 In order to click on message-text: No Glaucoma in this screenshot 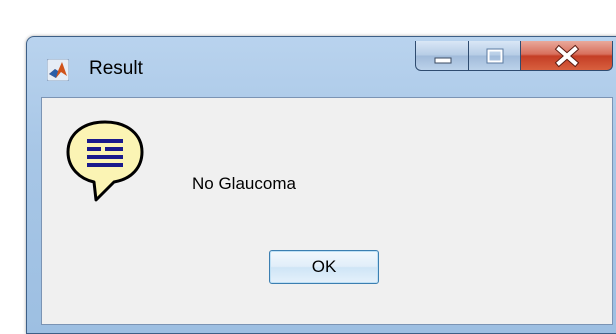, I will do `click(244, 183)`.